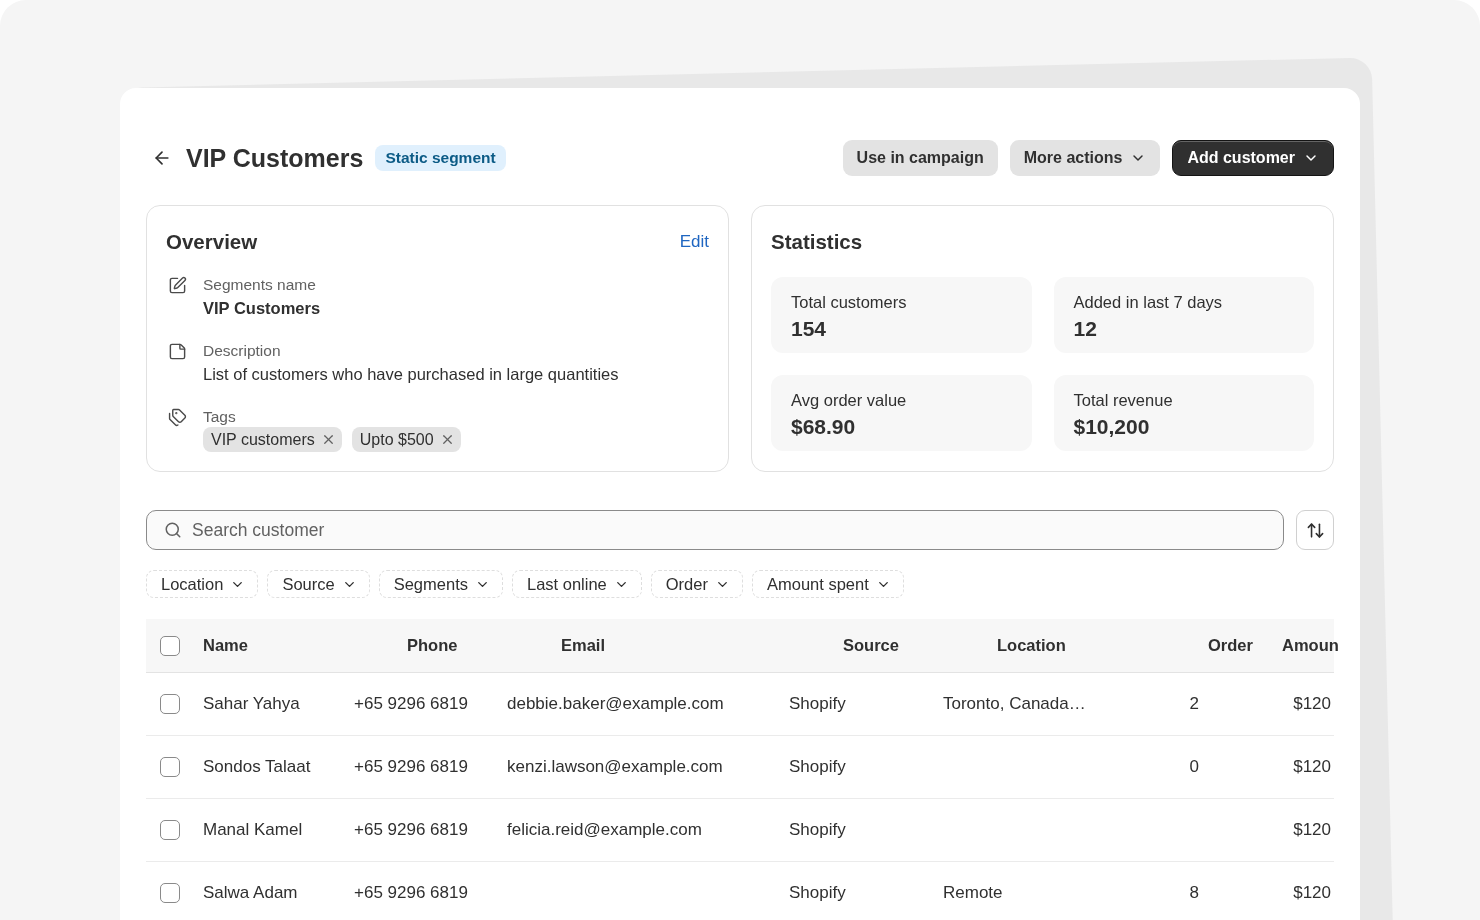 The width and height of the screenshot is (1480, 920). What do you see at coordinates (849, 302) in the screenshot?
I see `stat-label: Total customers` at bounding box center [849, 302].